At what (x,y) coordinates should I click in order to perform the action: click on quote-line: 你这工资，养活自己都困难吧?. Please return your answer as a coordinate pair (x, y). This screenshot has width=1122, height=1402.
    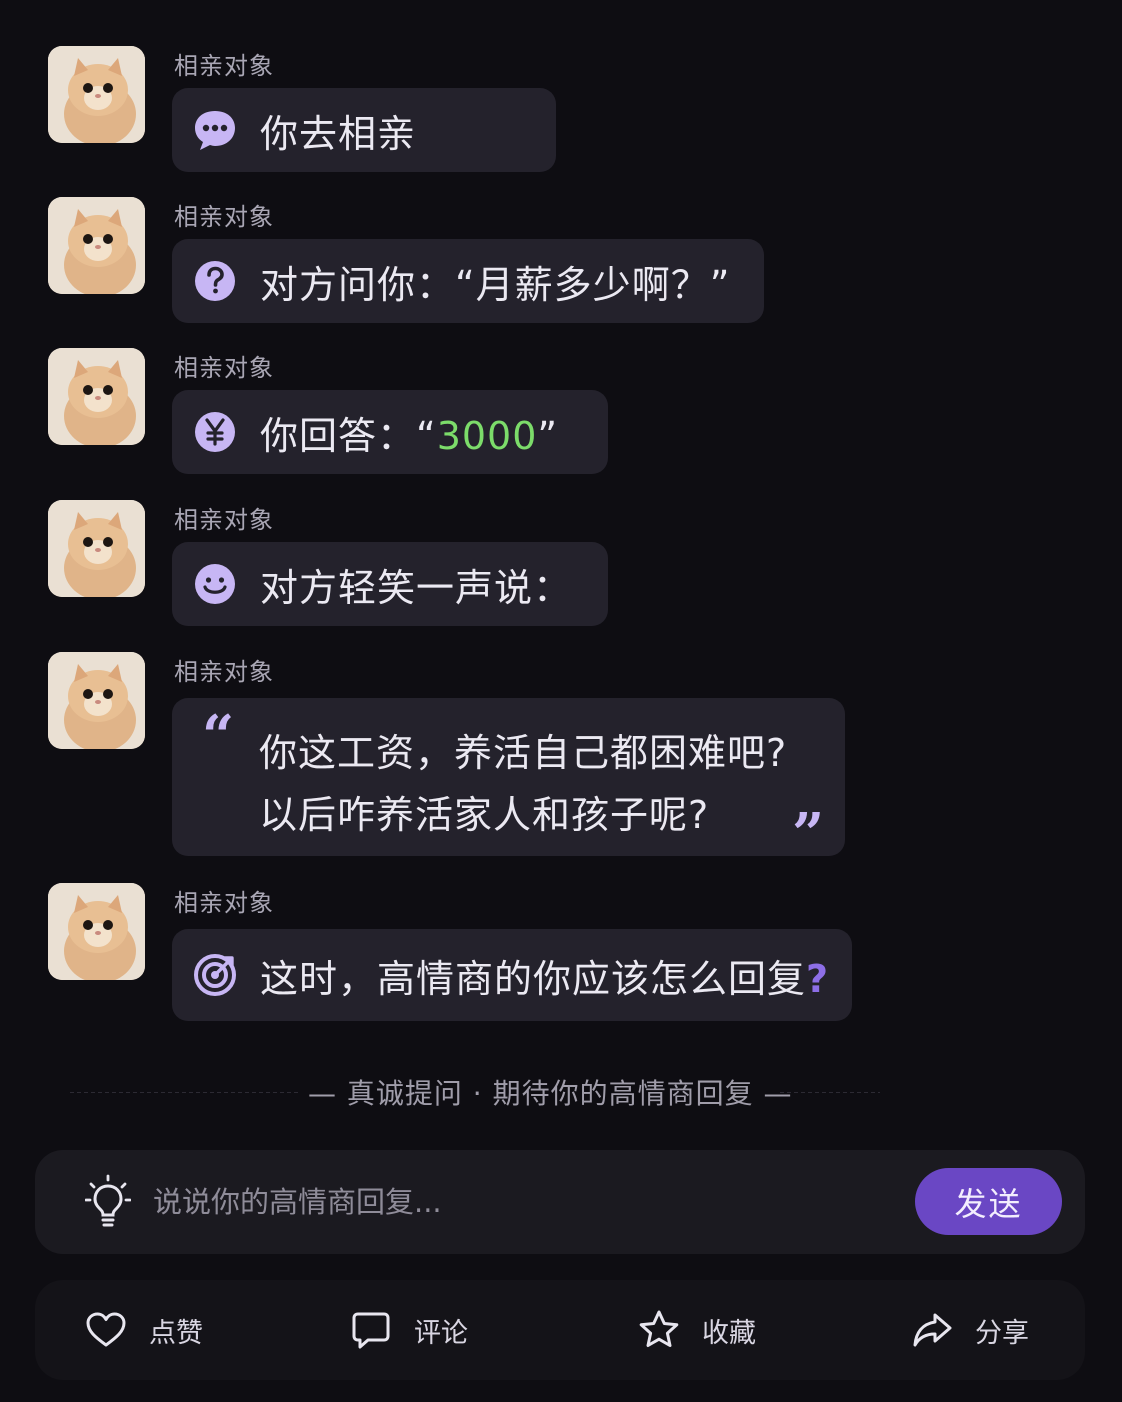
    Looking at the image, I should click on (523, 753).